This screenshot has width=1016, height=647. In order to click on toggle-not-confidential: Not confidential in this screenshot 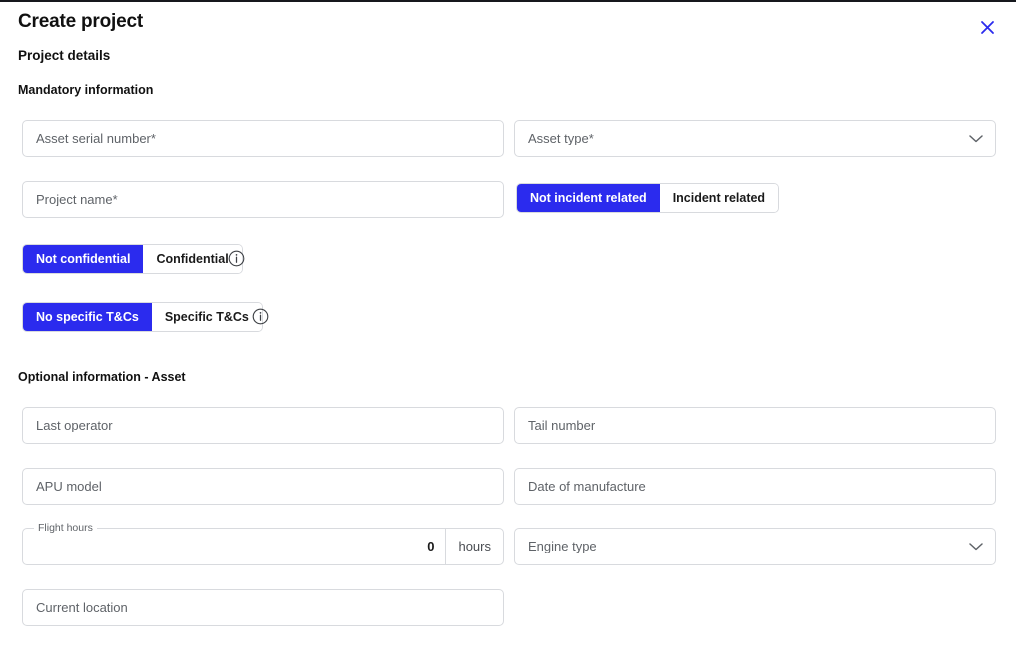, I will do `click(83, 259)`.